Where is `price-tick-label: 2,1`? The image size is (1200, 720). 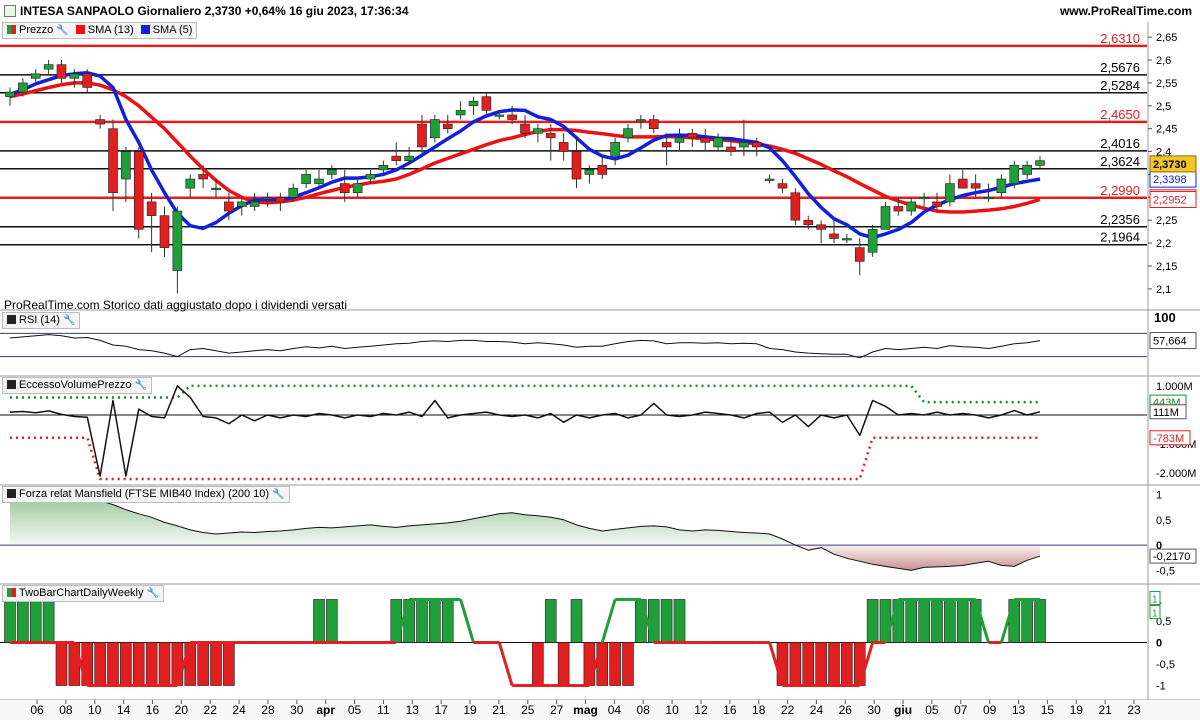
price-tick-label: 2,1 is located at coordinates (1163, 290).